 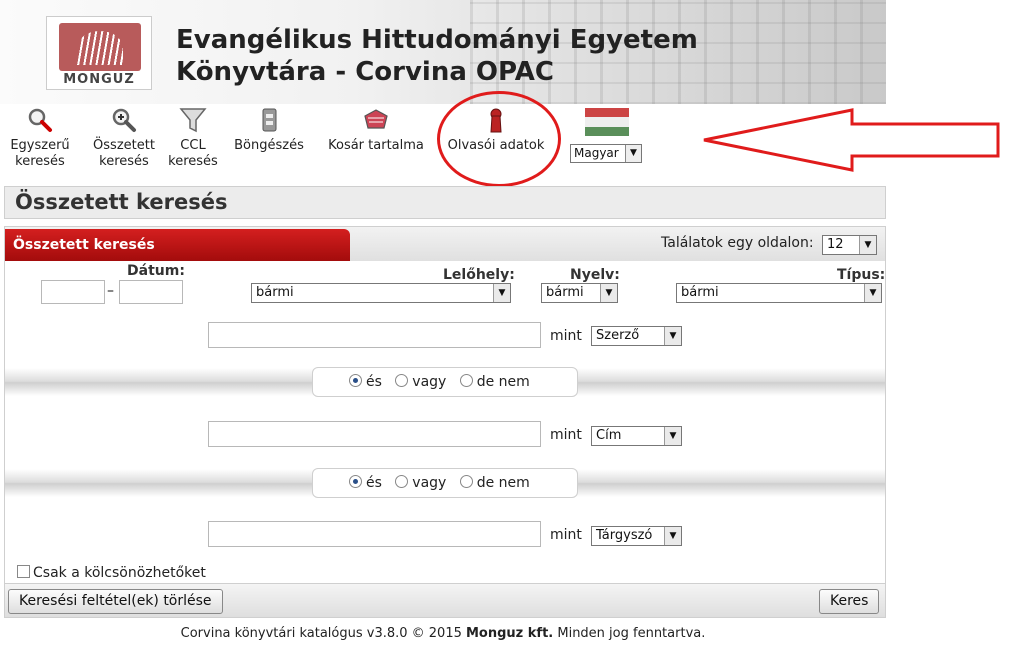 What do you see at coordinates (624, 535) in the screenshot?
I see `field-select-3-value: Tárgyszó` at bounding box center [624, 535].